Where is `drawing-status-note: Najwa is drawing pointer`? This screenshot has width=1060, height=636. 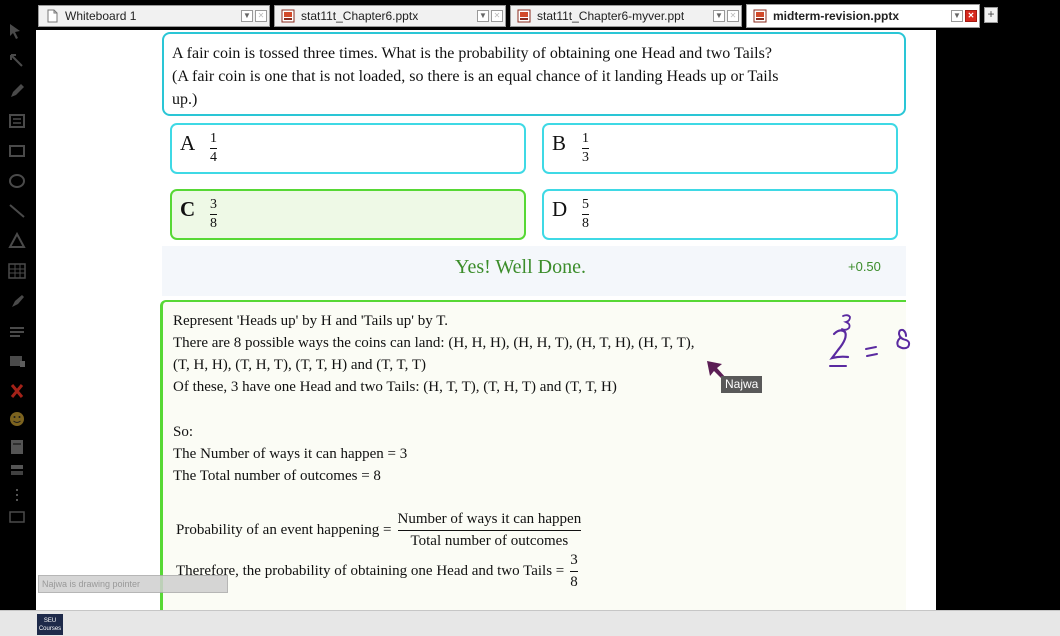 drawing-status-note: Najwa is drawing pointer is located at coordinates (133, 584).